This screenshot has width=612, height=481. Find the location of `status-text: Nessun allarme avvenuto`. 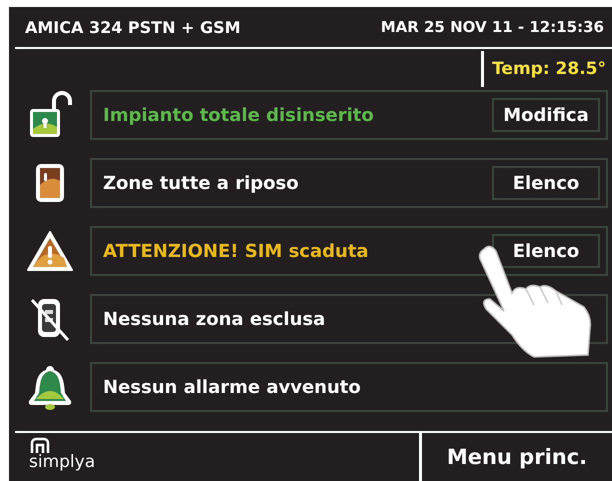

status-text: Nessun allarme avvenuto is located at coordinates (232, 387).